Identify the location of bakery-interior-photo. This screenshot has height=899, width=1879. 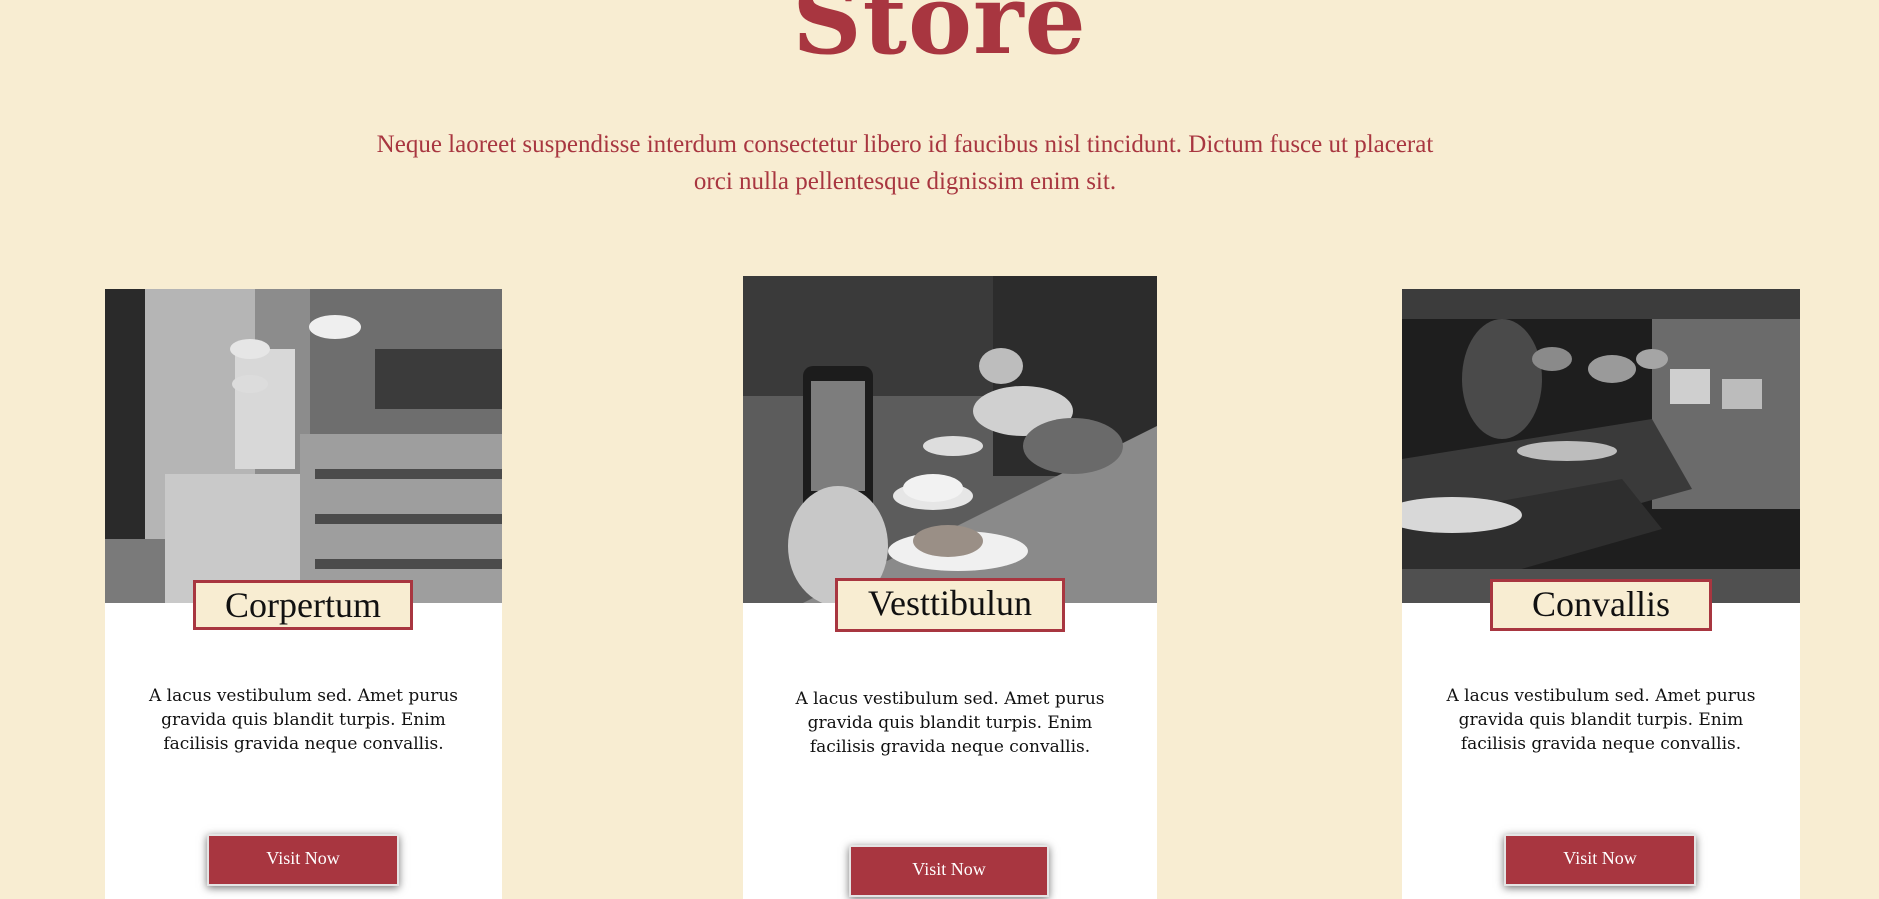
(303, 446).